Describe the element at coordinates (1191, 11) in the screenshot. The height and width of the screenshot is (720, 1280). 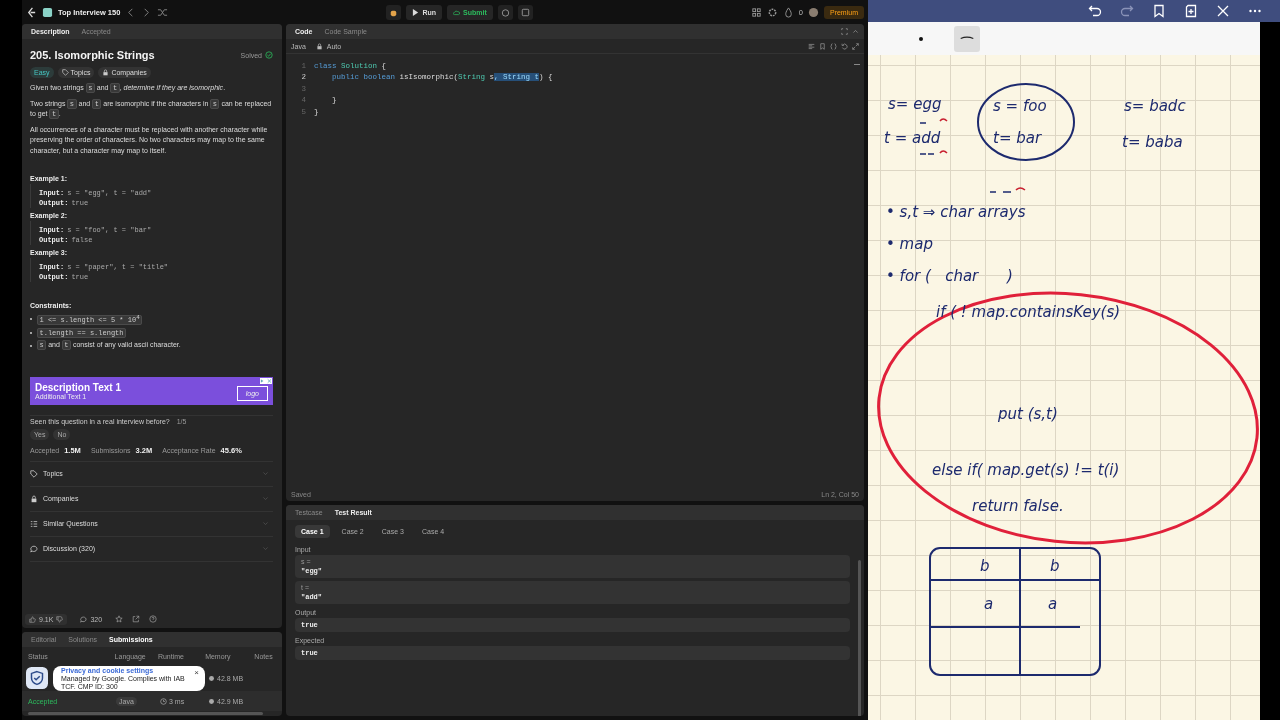
I see `add-page-icon` at that location.